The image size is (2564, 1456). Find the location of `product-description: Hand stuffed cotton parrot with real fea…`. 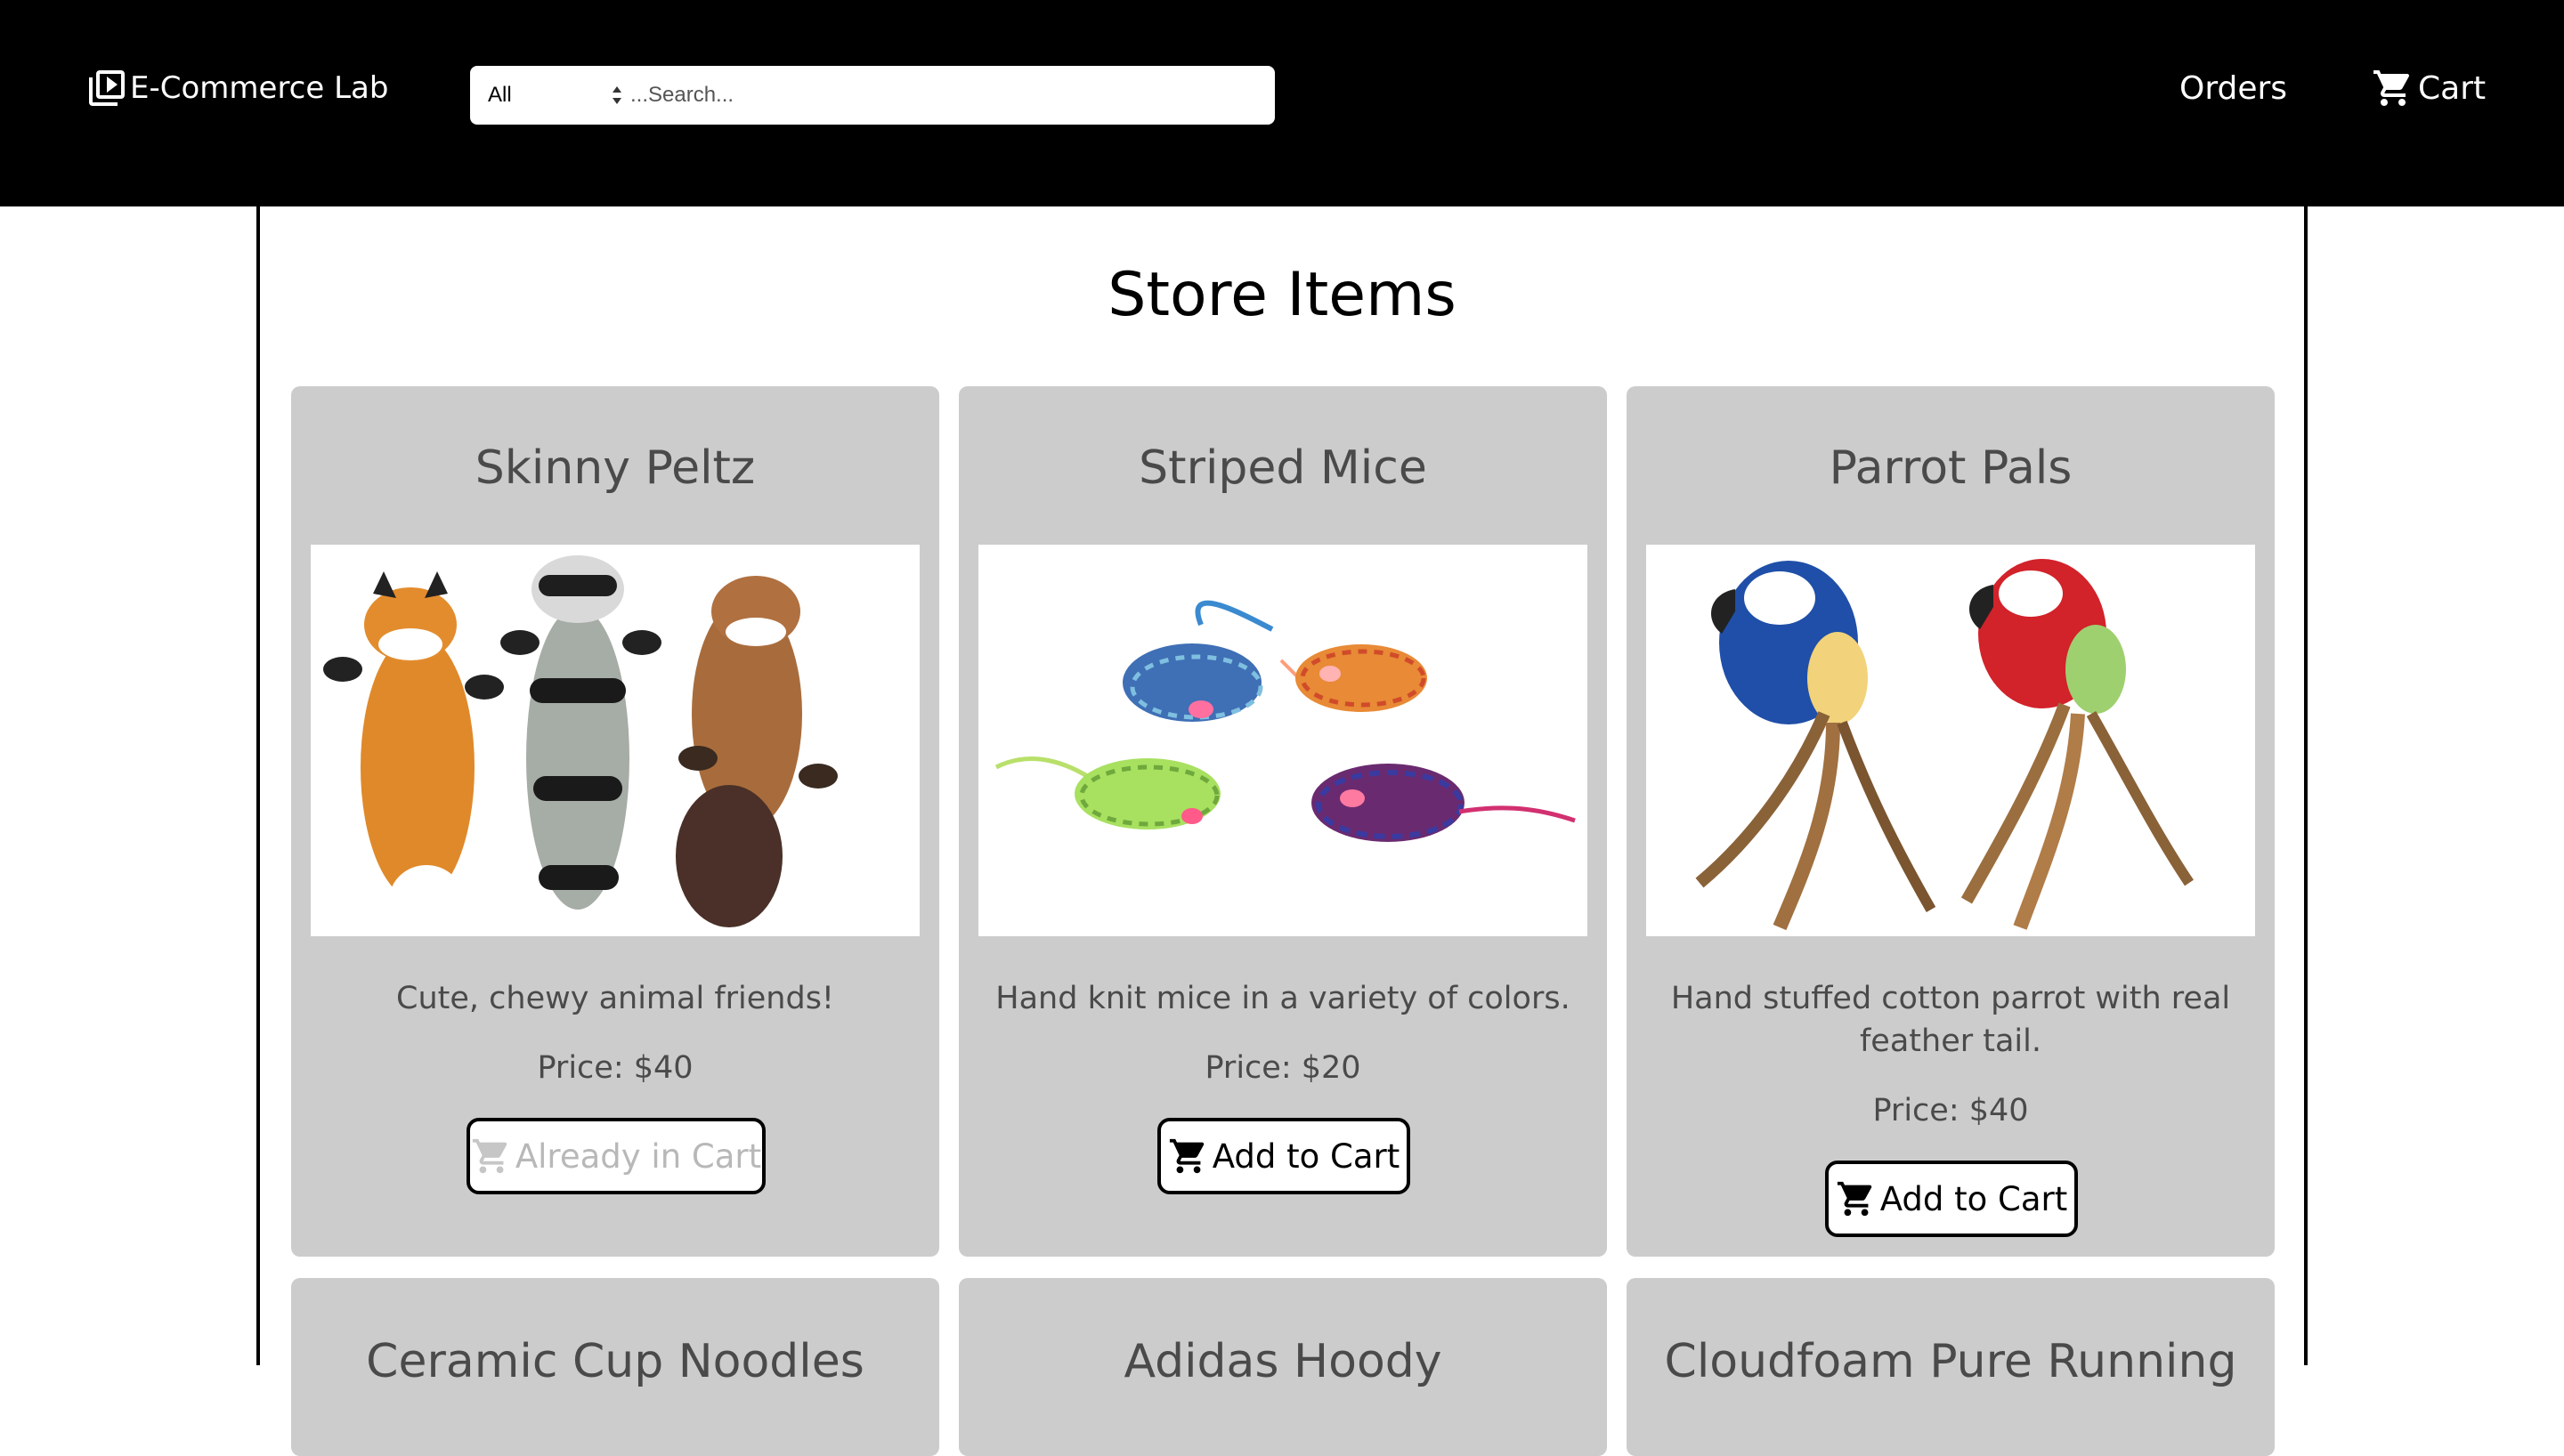

product-description: Hand stuffed cotton parrot with real fea… is located at coordinates (1950, 1020).